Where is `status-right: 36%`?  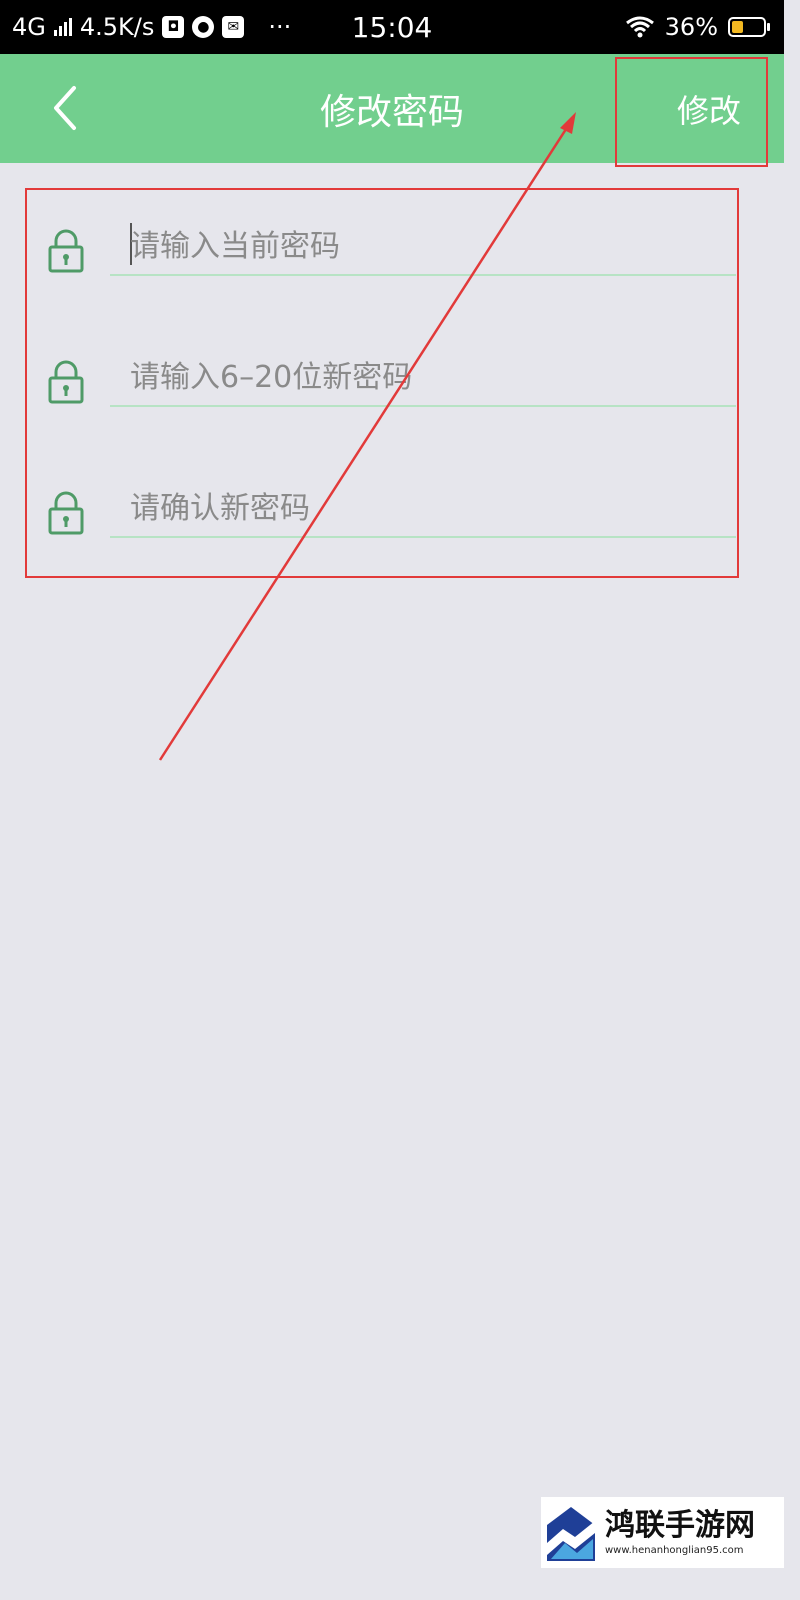 status-right: 36% is located at coordinates (697, 27).